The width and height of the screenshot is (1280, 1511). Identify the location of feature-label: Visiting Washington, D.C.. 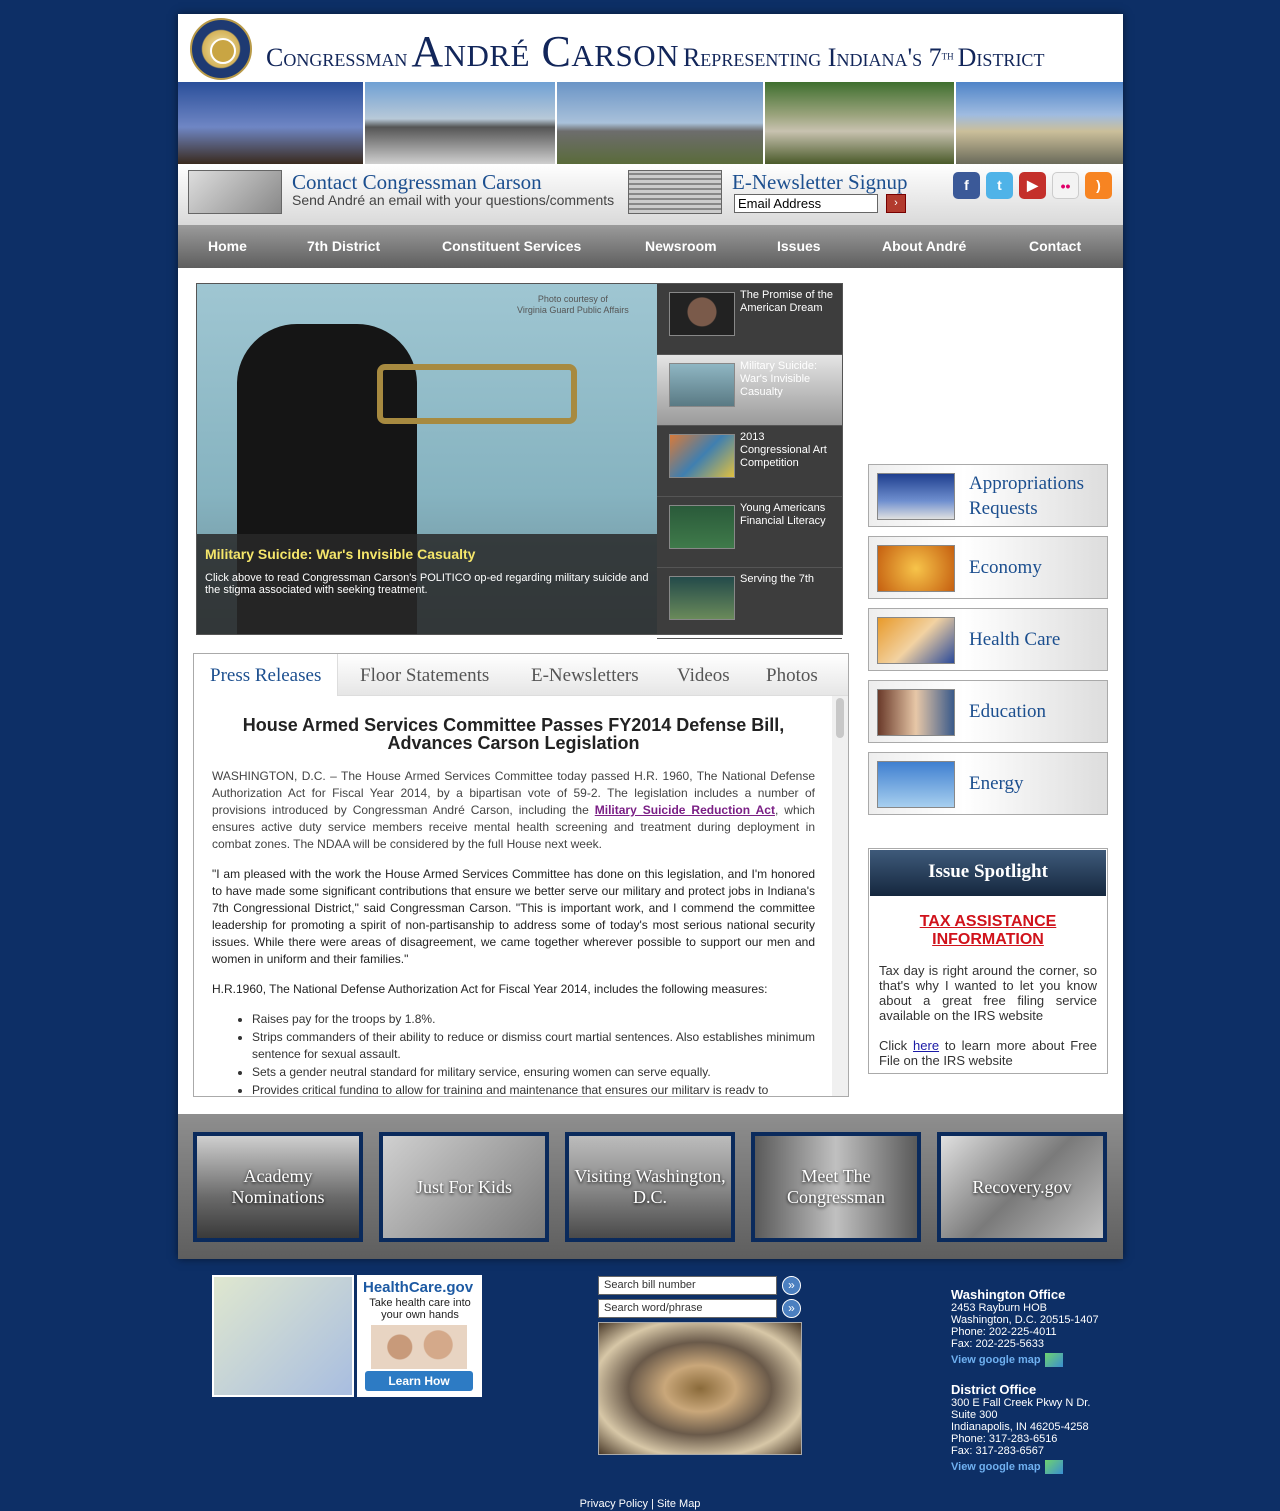
(650, 1187).